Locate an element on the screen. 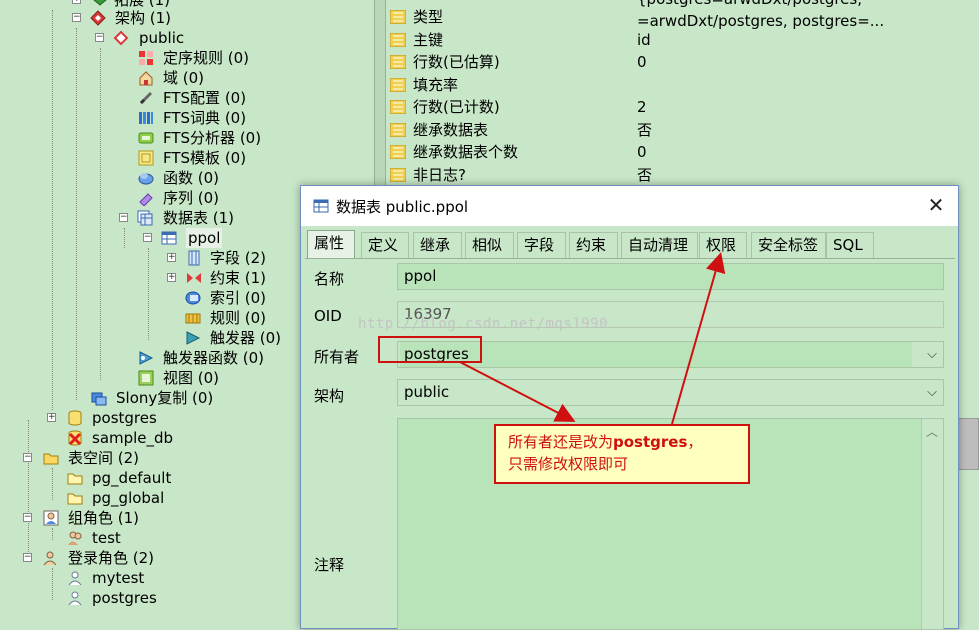 The width and height of the screenshot is (979, 630). fts-dictionary-icon is located at coordinates (146, 118).